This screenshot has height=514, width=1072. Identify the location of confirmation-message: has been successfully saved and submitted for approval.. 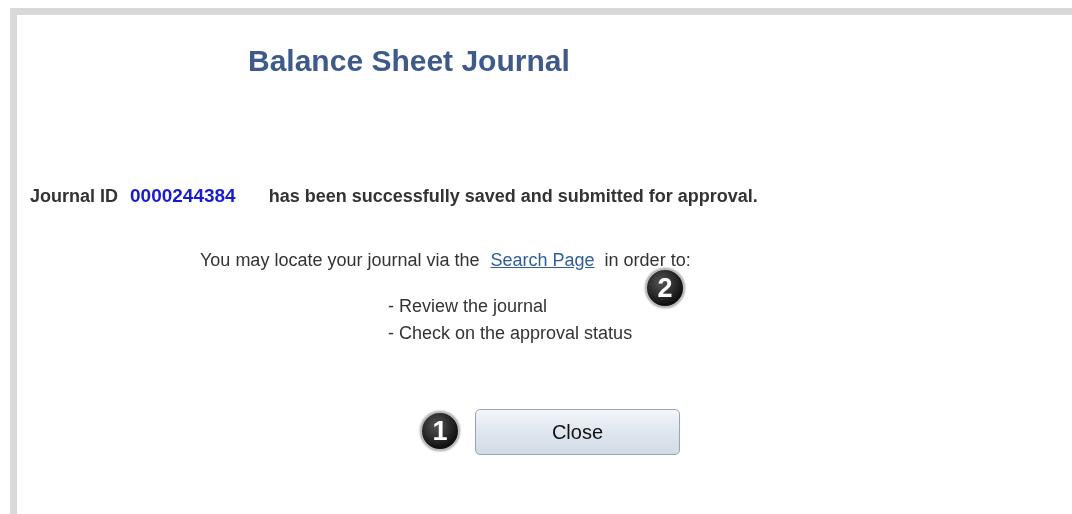
(513, 196).